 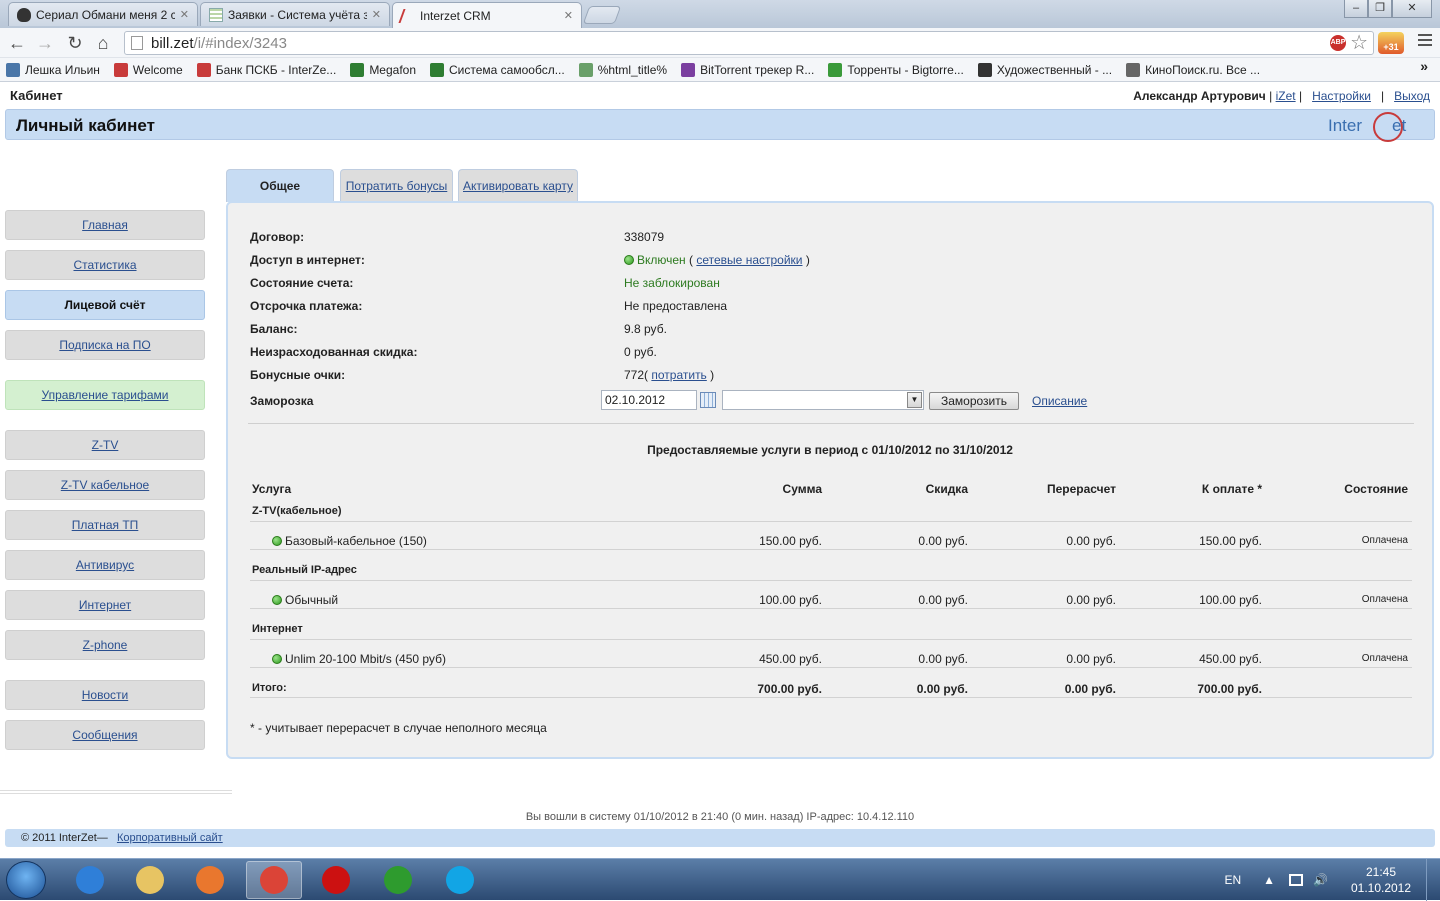 I want to click on sidebar-item: Подписка на ПО, so click(x=105, y=345).